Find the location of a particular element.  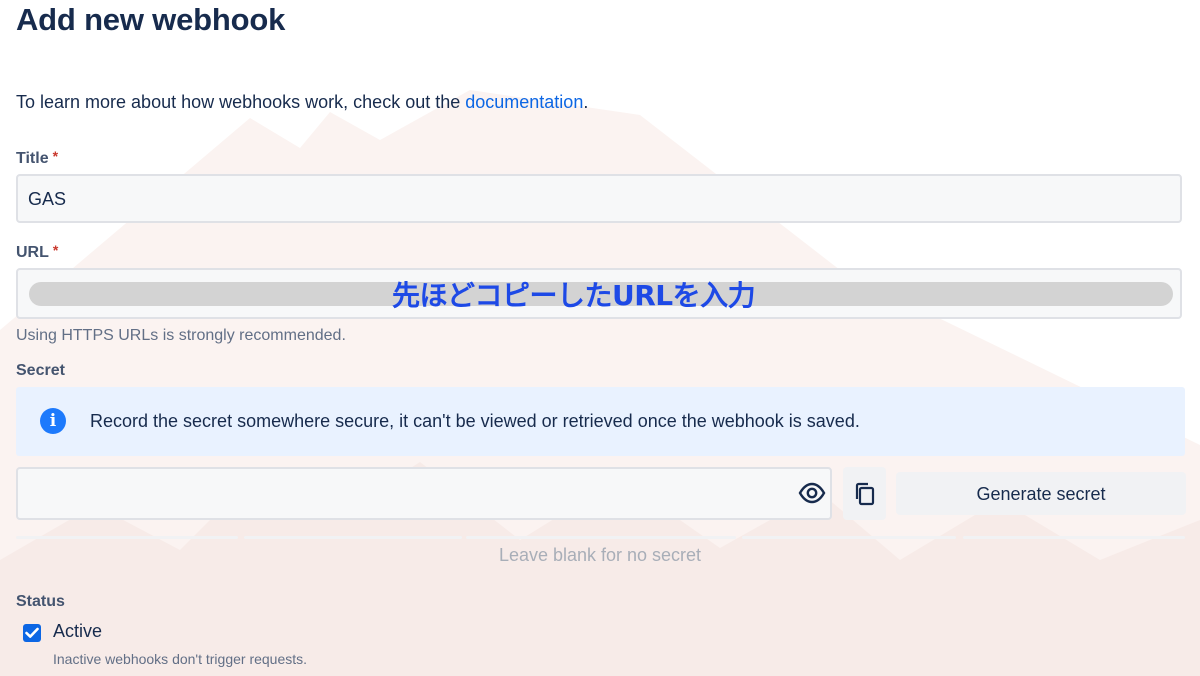

generate-secret-button: Generate secret is located at coordinates (1041, 493).